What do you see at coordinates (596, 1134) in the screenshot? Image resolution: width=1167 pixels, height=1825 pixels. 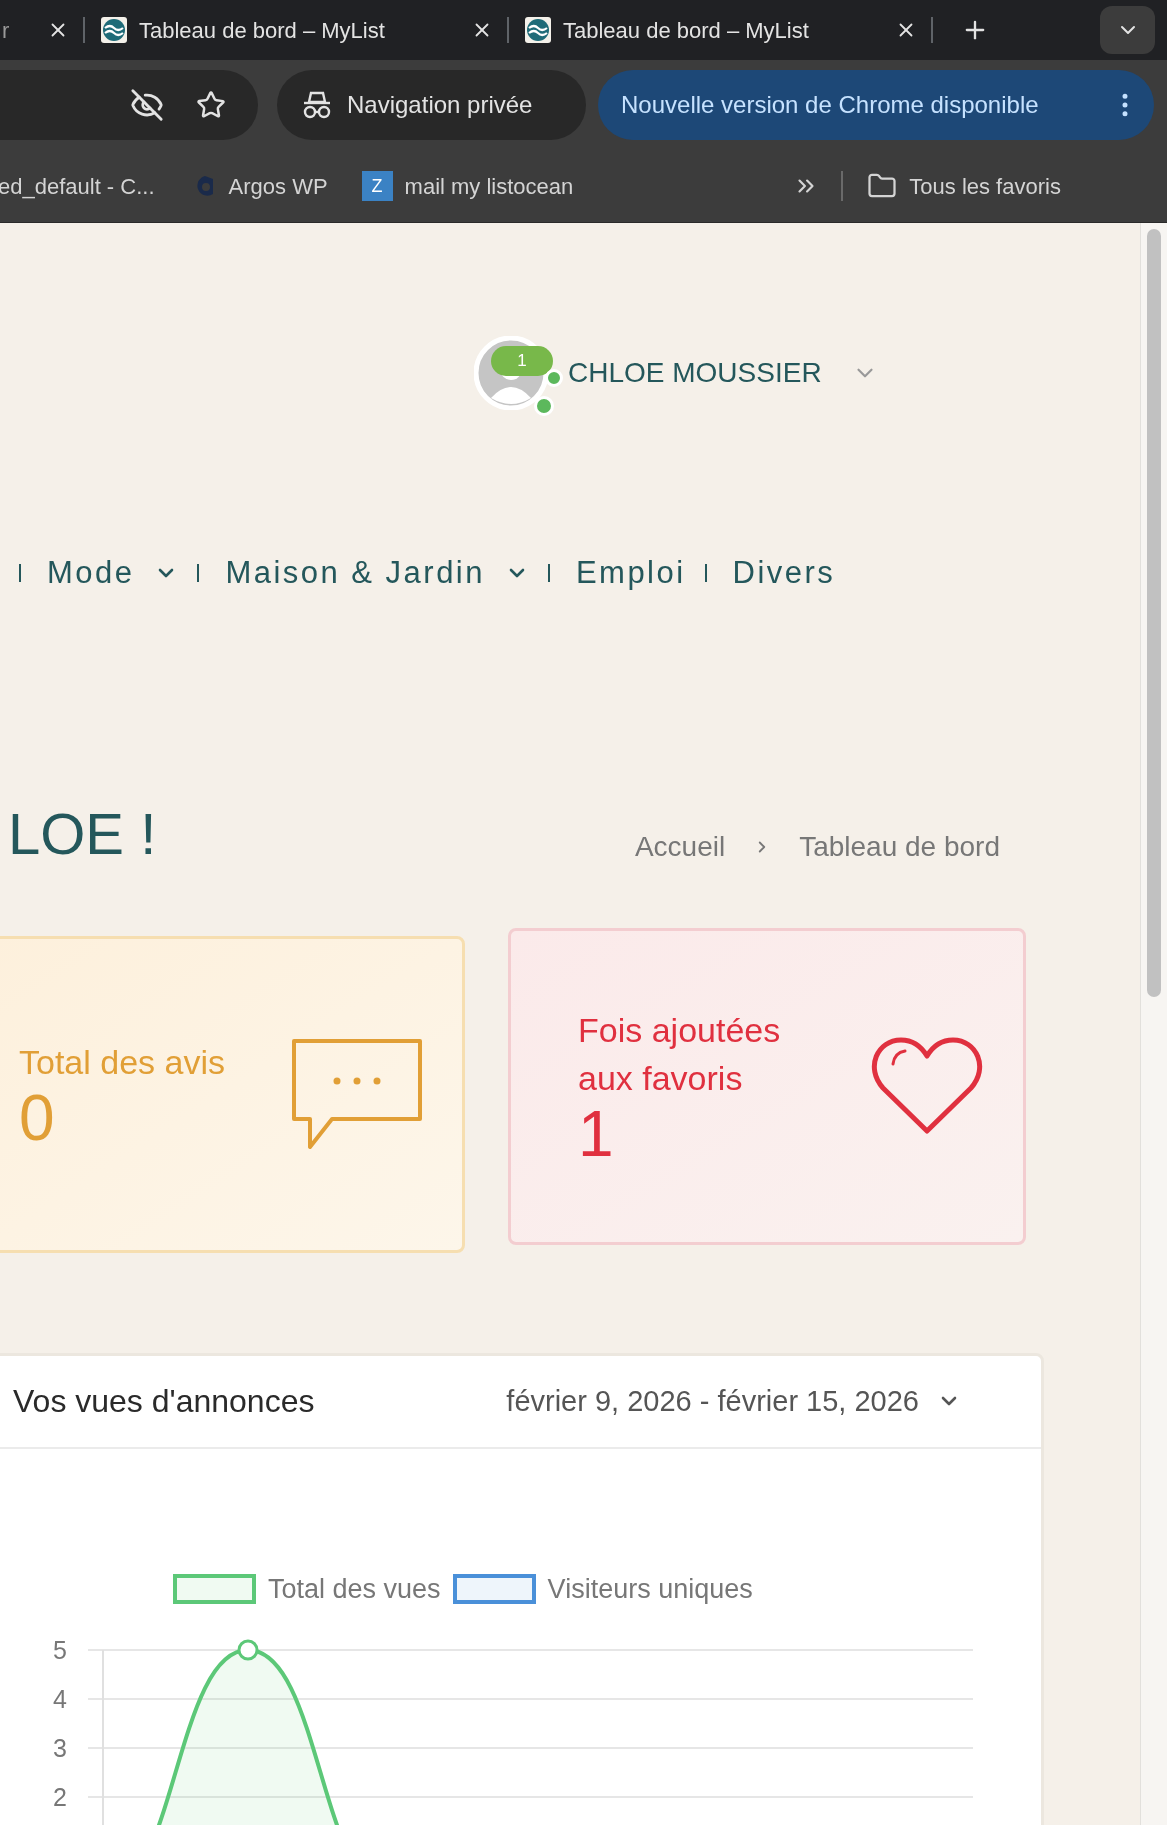 I see `stat-value: 1` at bounding box center [596, 1134].